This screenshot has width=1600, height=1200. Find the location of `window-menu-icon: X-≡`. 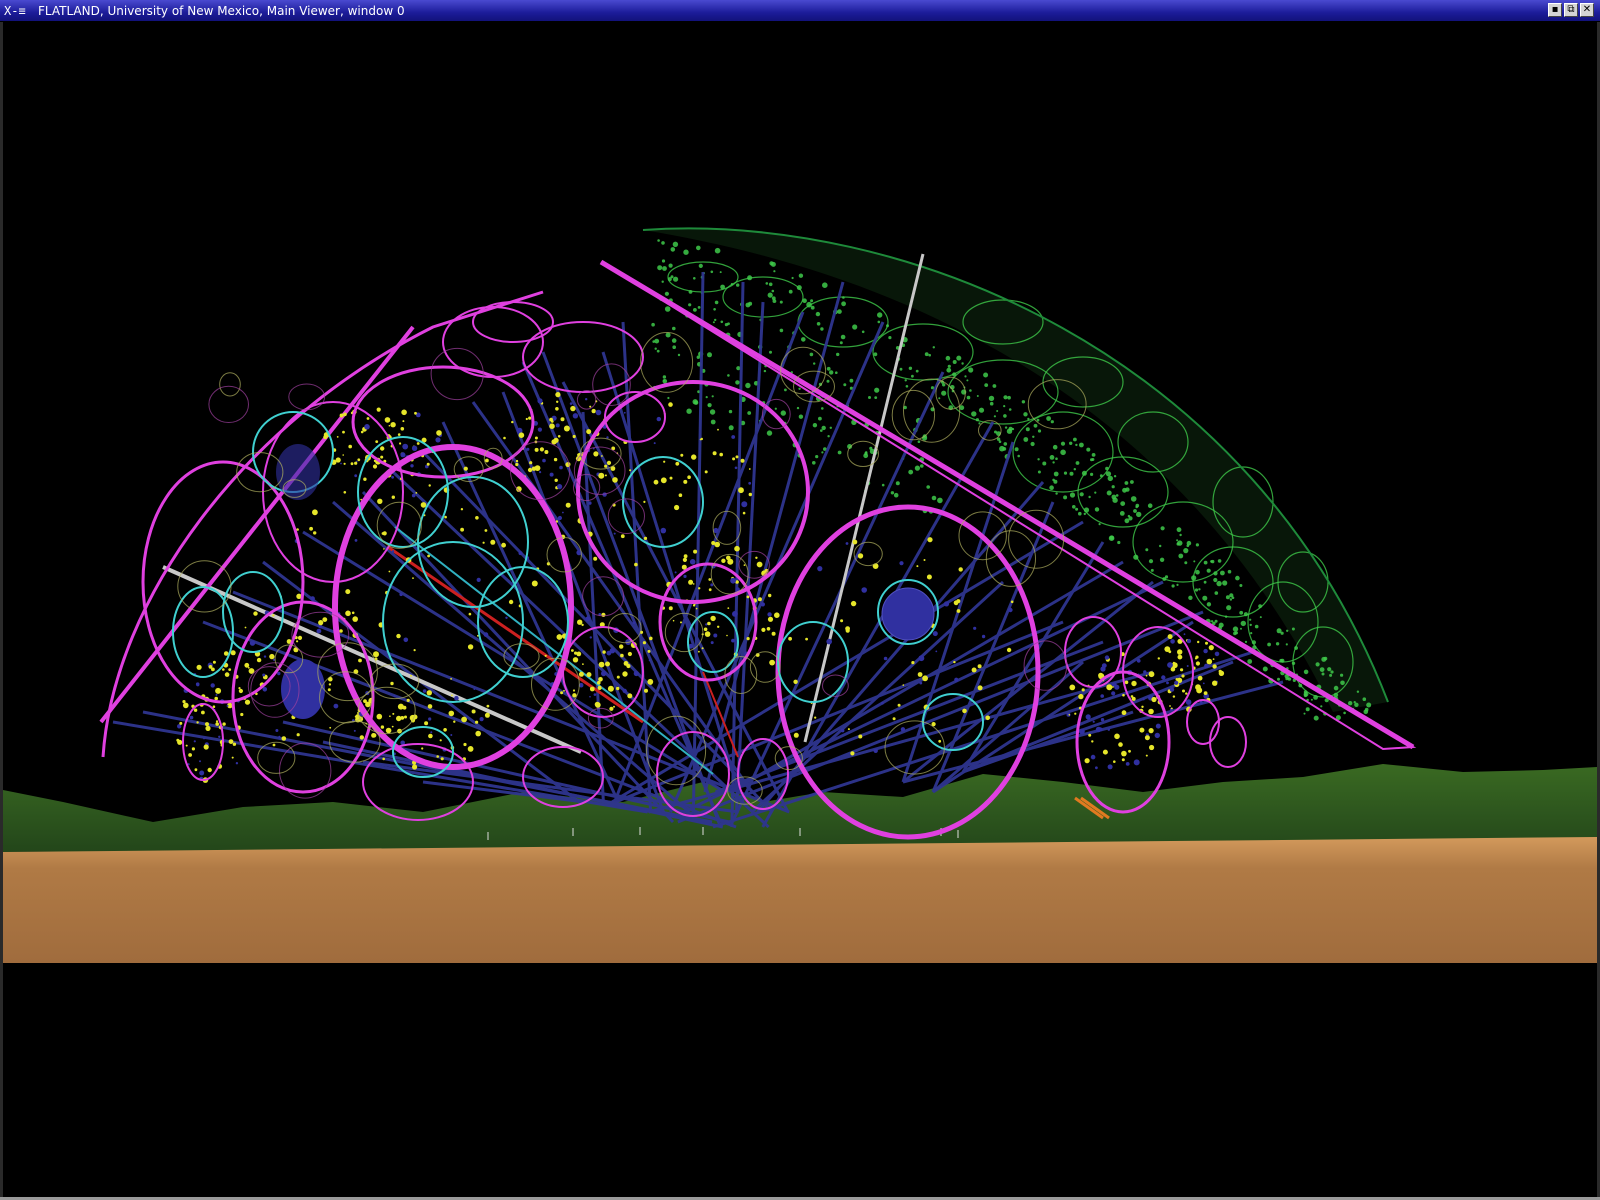

window-menu-icon: X-≡ is located at coordinates (17, 11).